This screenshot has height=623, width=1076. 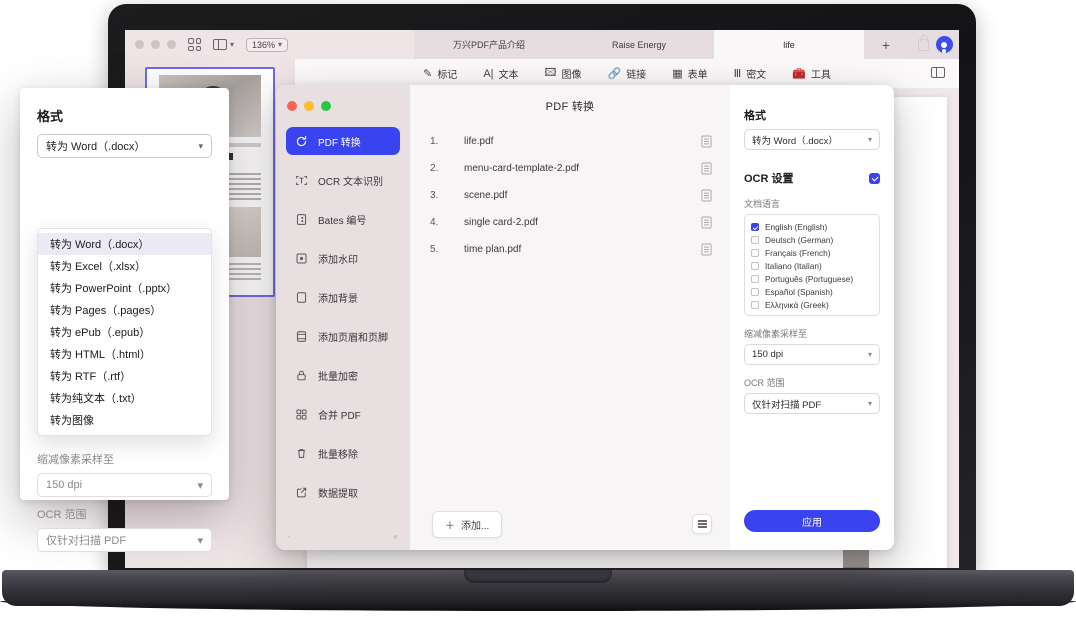 I want to click on format-option-image: 转为图像, so click(x=124, y=420).